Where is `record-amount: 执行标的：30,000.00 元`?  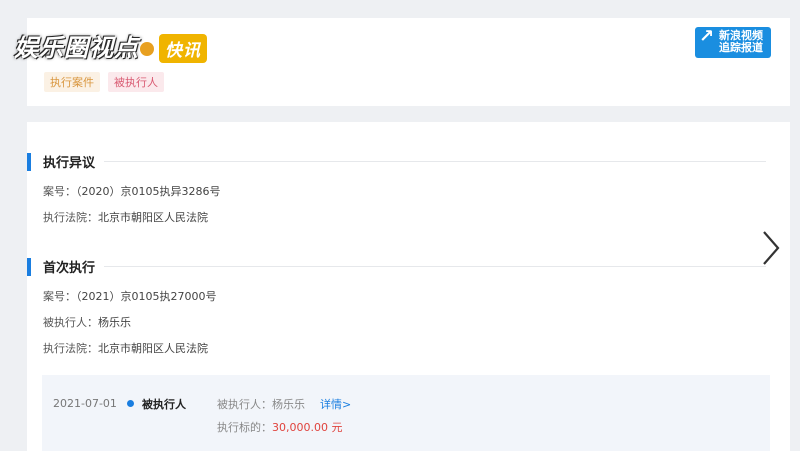
record-amount: 执行标的：30,000.00 元 is located at coordinates (279, 427).